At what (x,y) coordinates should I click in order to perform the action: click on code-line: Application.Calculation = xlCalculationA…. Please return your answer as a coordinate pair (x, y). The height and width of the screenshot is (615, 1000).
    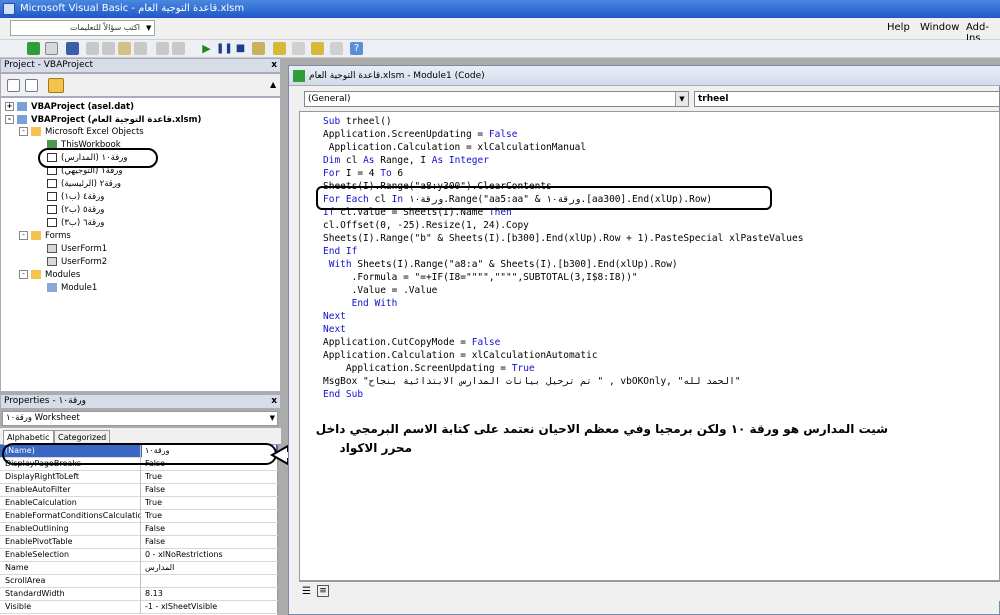
    Looking at the image, I should click on (460, 355).